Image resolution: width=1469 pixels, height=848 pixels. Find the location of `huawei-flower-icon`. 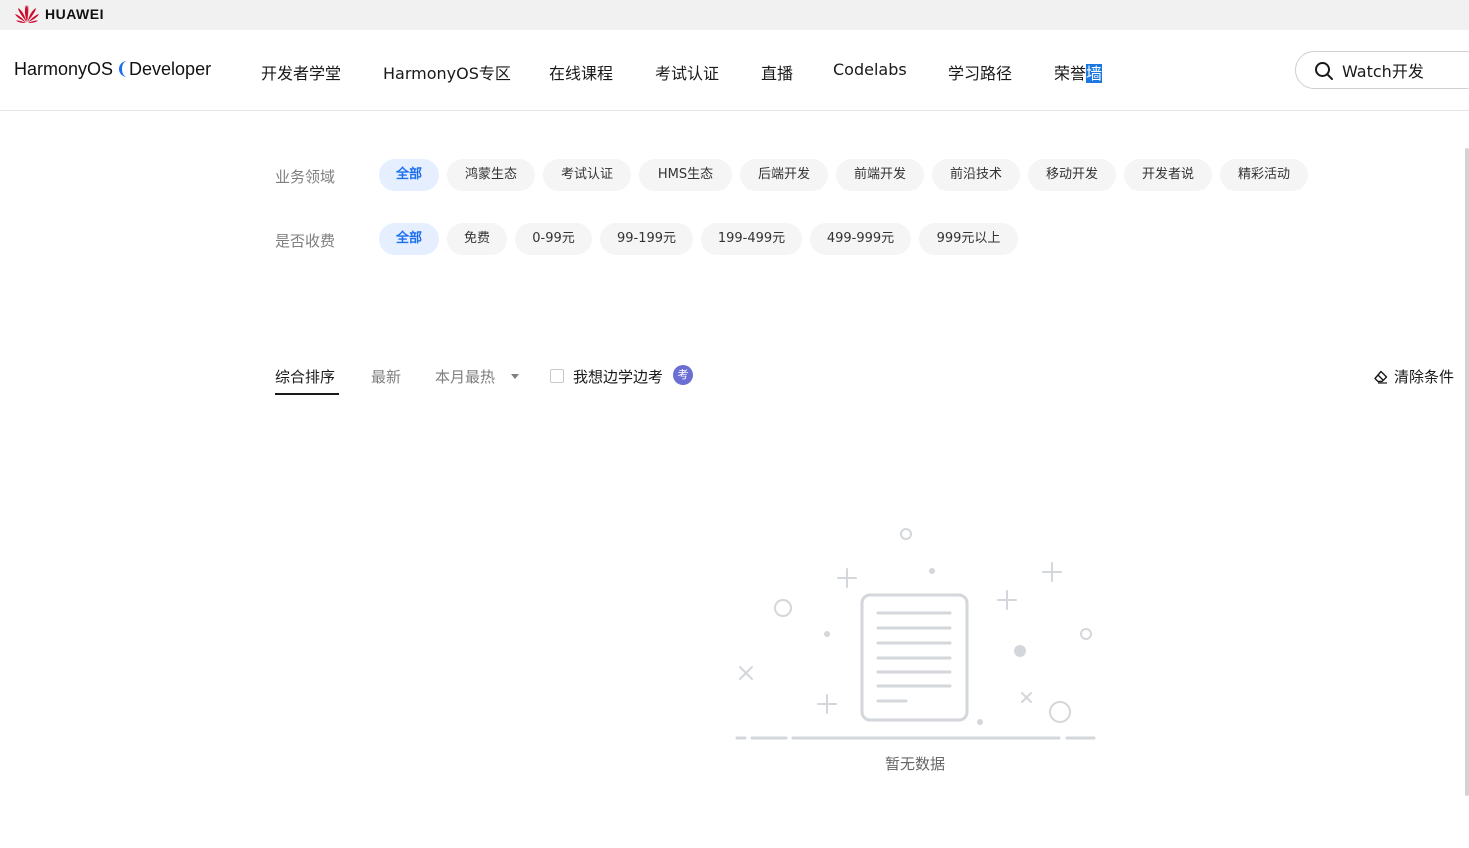

huawei-flower-icon is located at coordinates (27, 14).